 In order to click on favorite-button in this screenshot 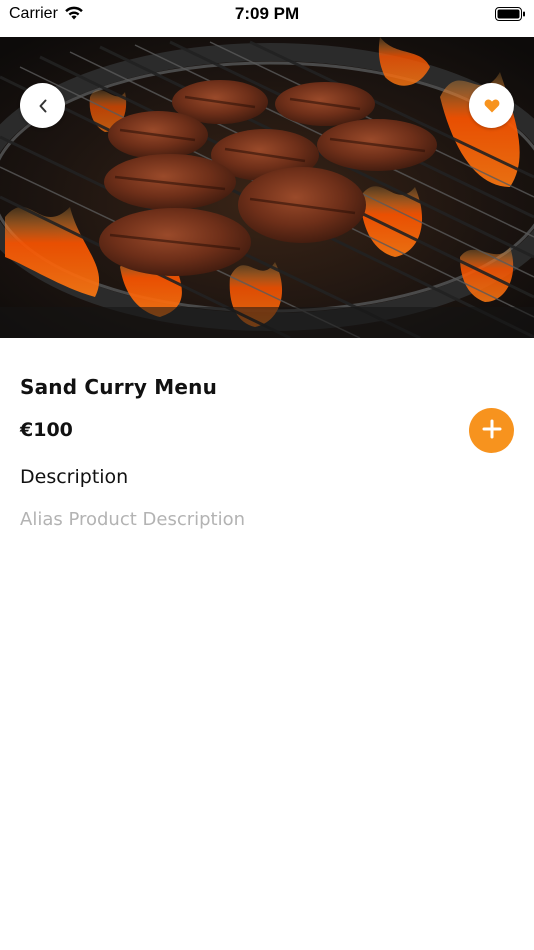, I will do `click(491, 105)`.